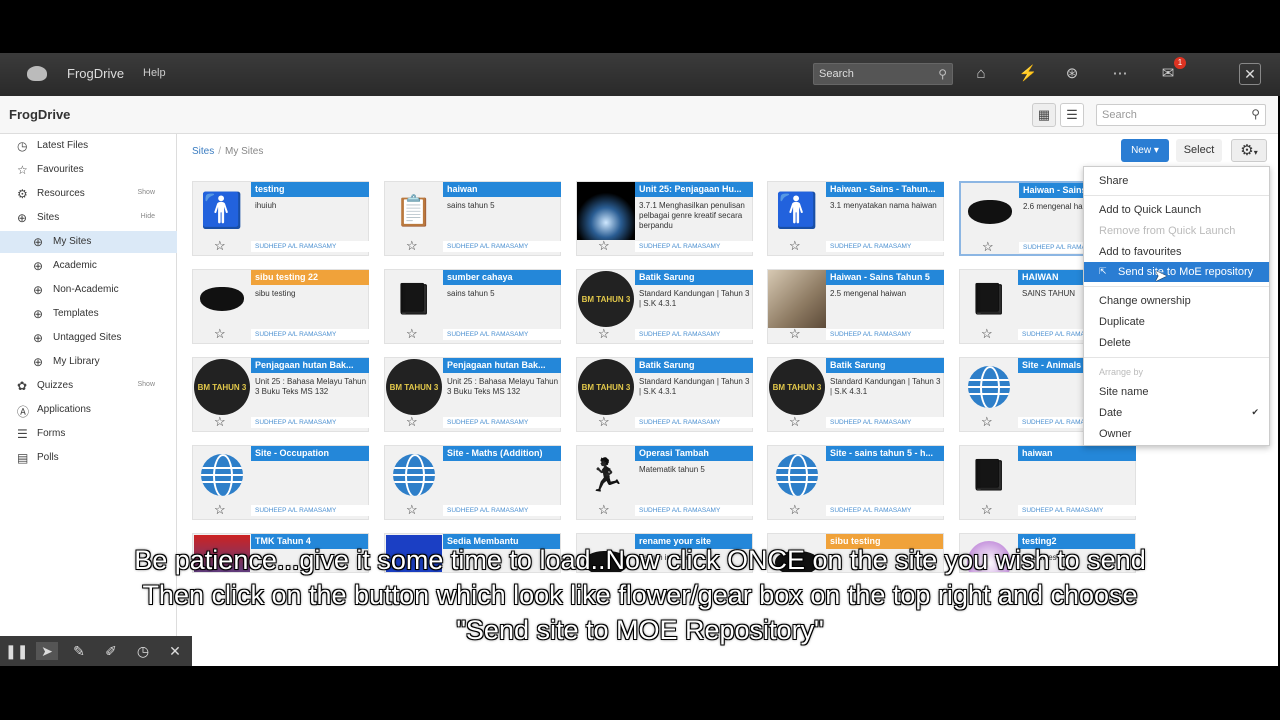 This screenshot has height=720, width=1280. What do you see at coordinates (47, 651) in the screenshot?
I see `pointer-icon: ➤` at bounding box center [47, 651].